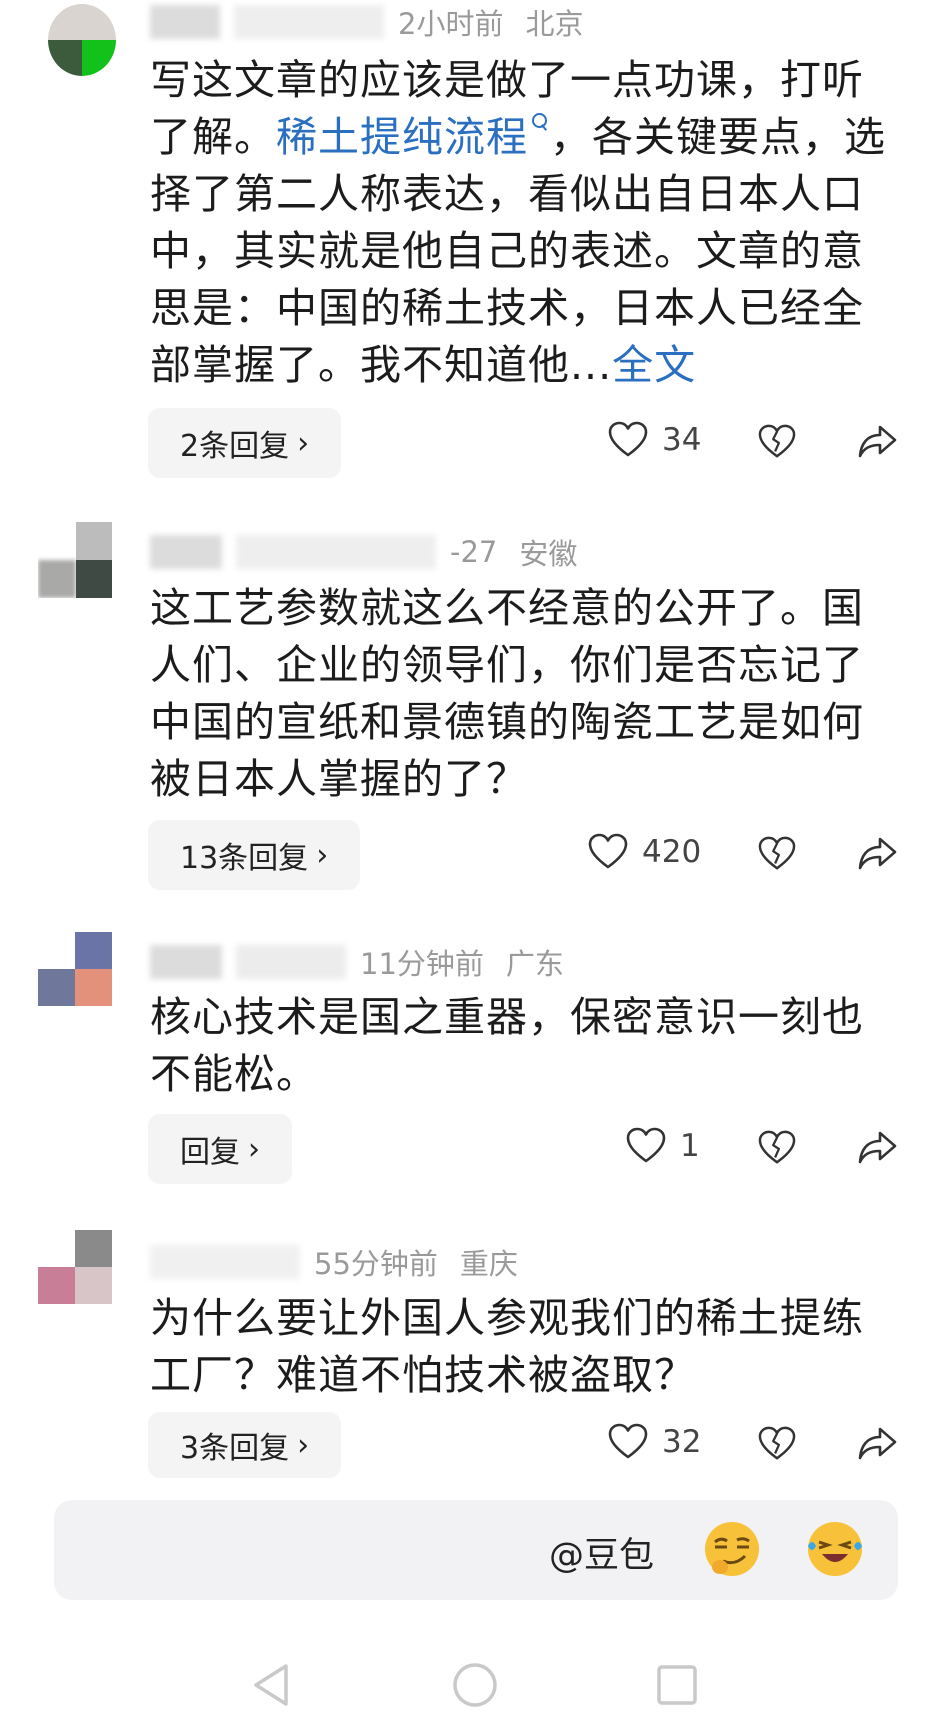  What do you see at coordinates (601, 1552) in the screenshot?
I see `mention-doubao-button: @豆包` at bounding box center [601, 1552].